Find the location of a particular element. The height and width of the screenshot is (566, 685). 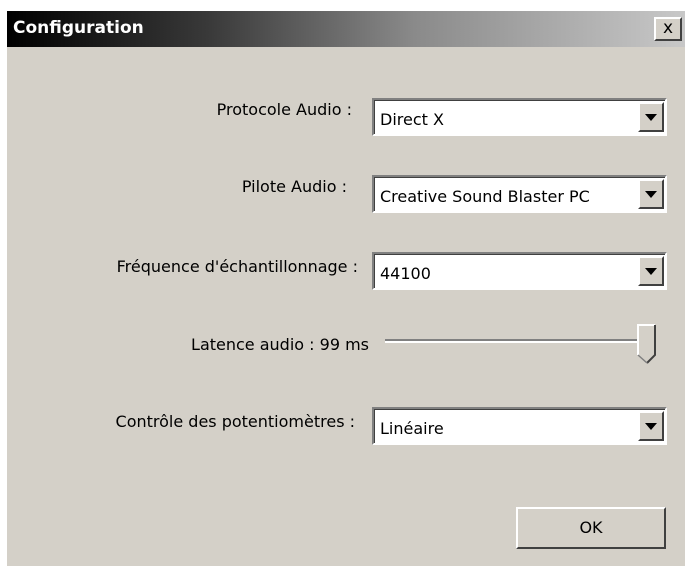

window-title: Configuration is located at coordinates (78, 28).